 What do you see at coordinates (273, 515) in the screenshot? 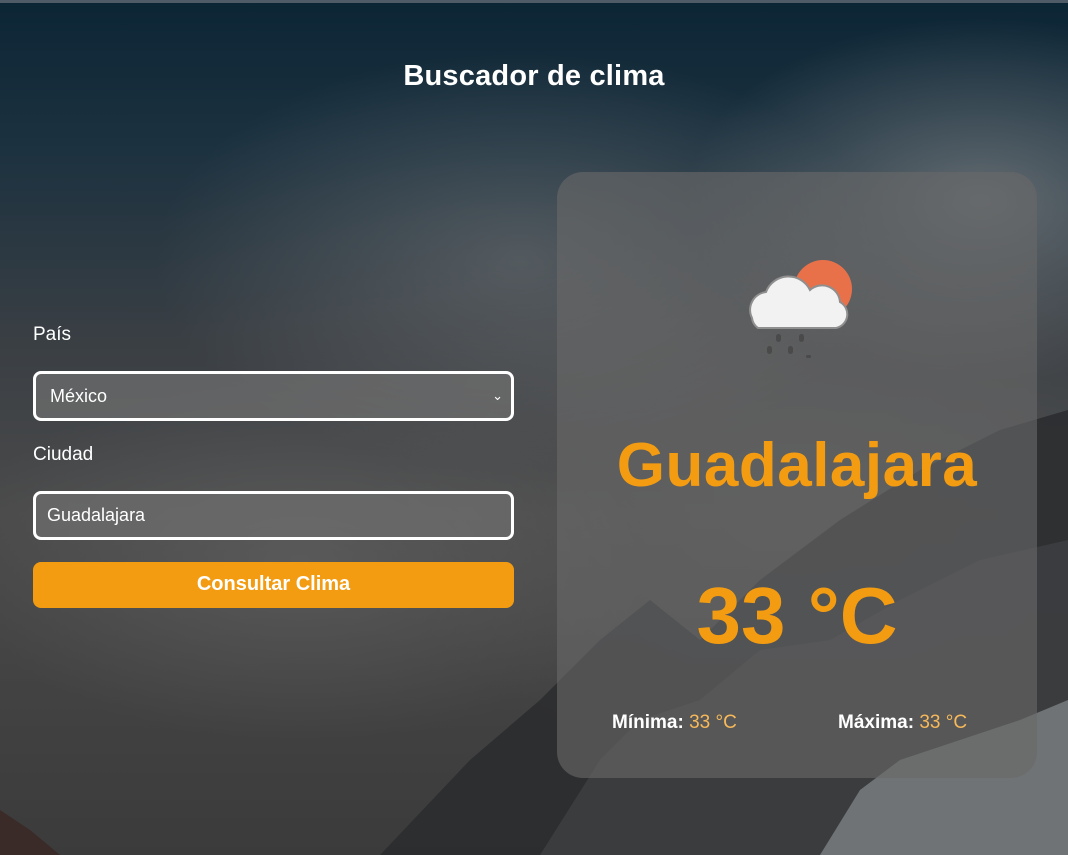
I see `city-input: Guadalajara` at bounding box center [273, 515].